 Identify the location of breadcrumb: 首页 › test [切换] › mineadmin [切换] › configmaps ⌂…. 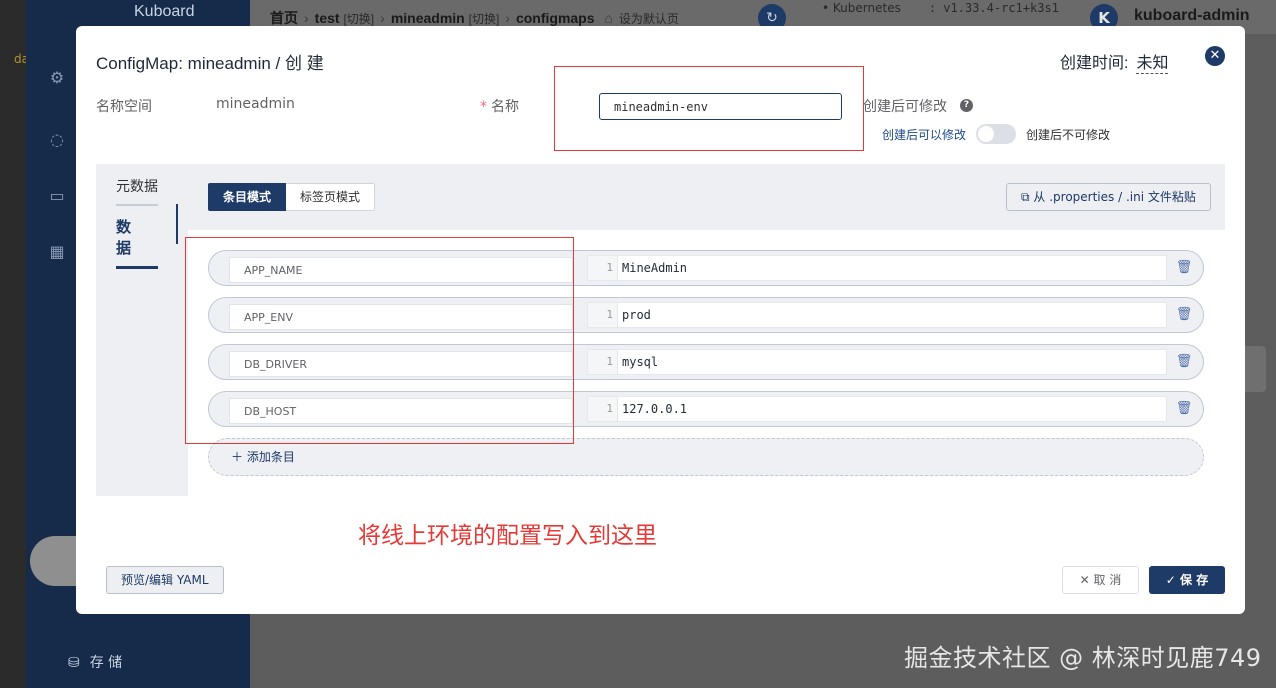
(474, 18).